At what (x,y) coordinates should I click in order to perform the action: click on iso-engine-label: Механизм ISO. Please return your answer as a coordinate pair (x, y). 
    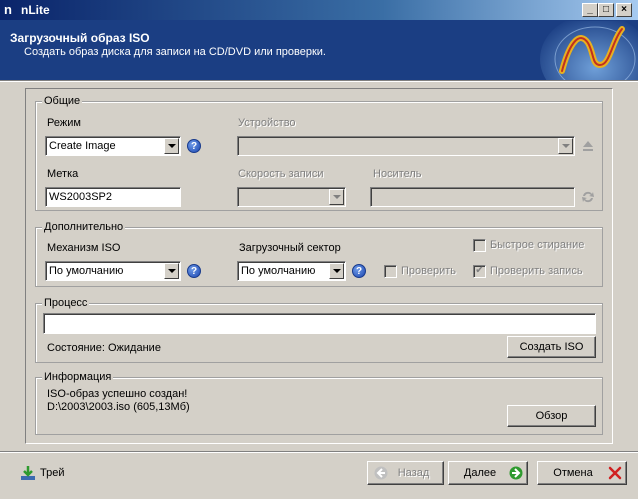
    Looking at the image, I should click on (84, 248).